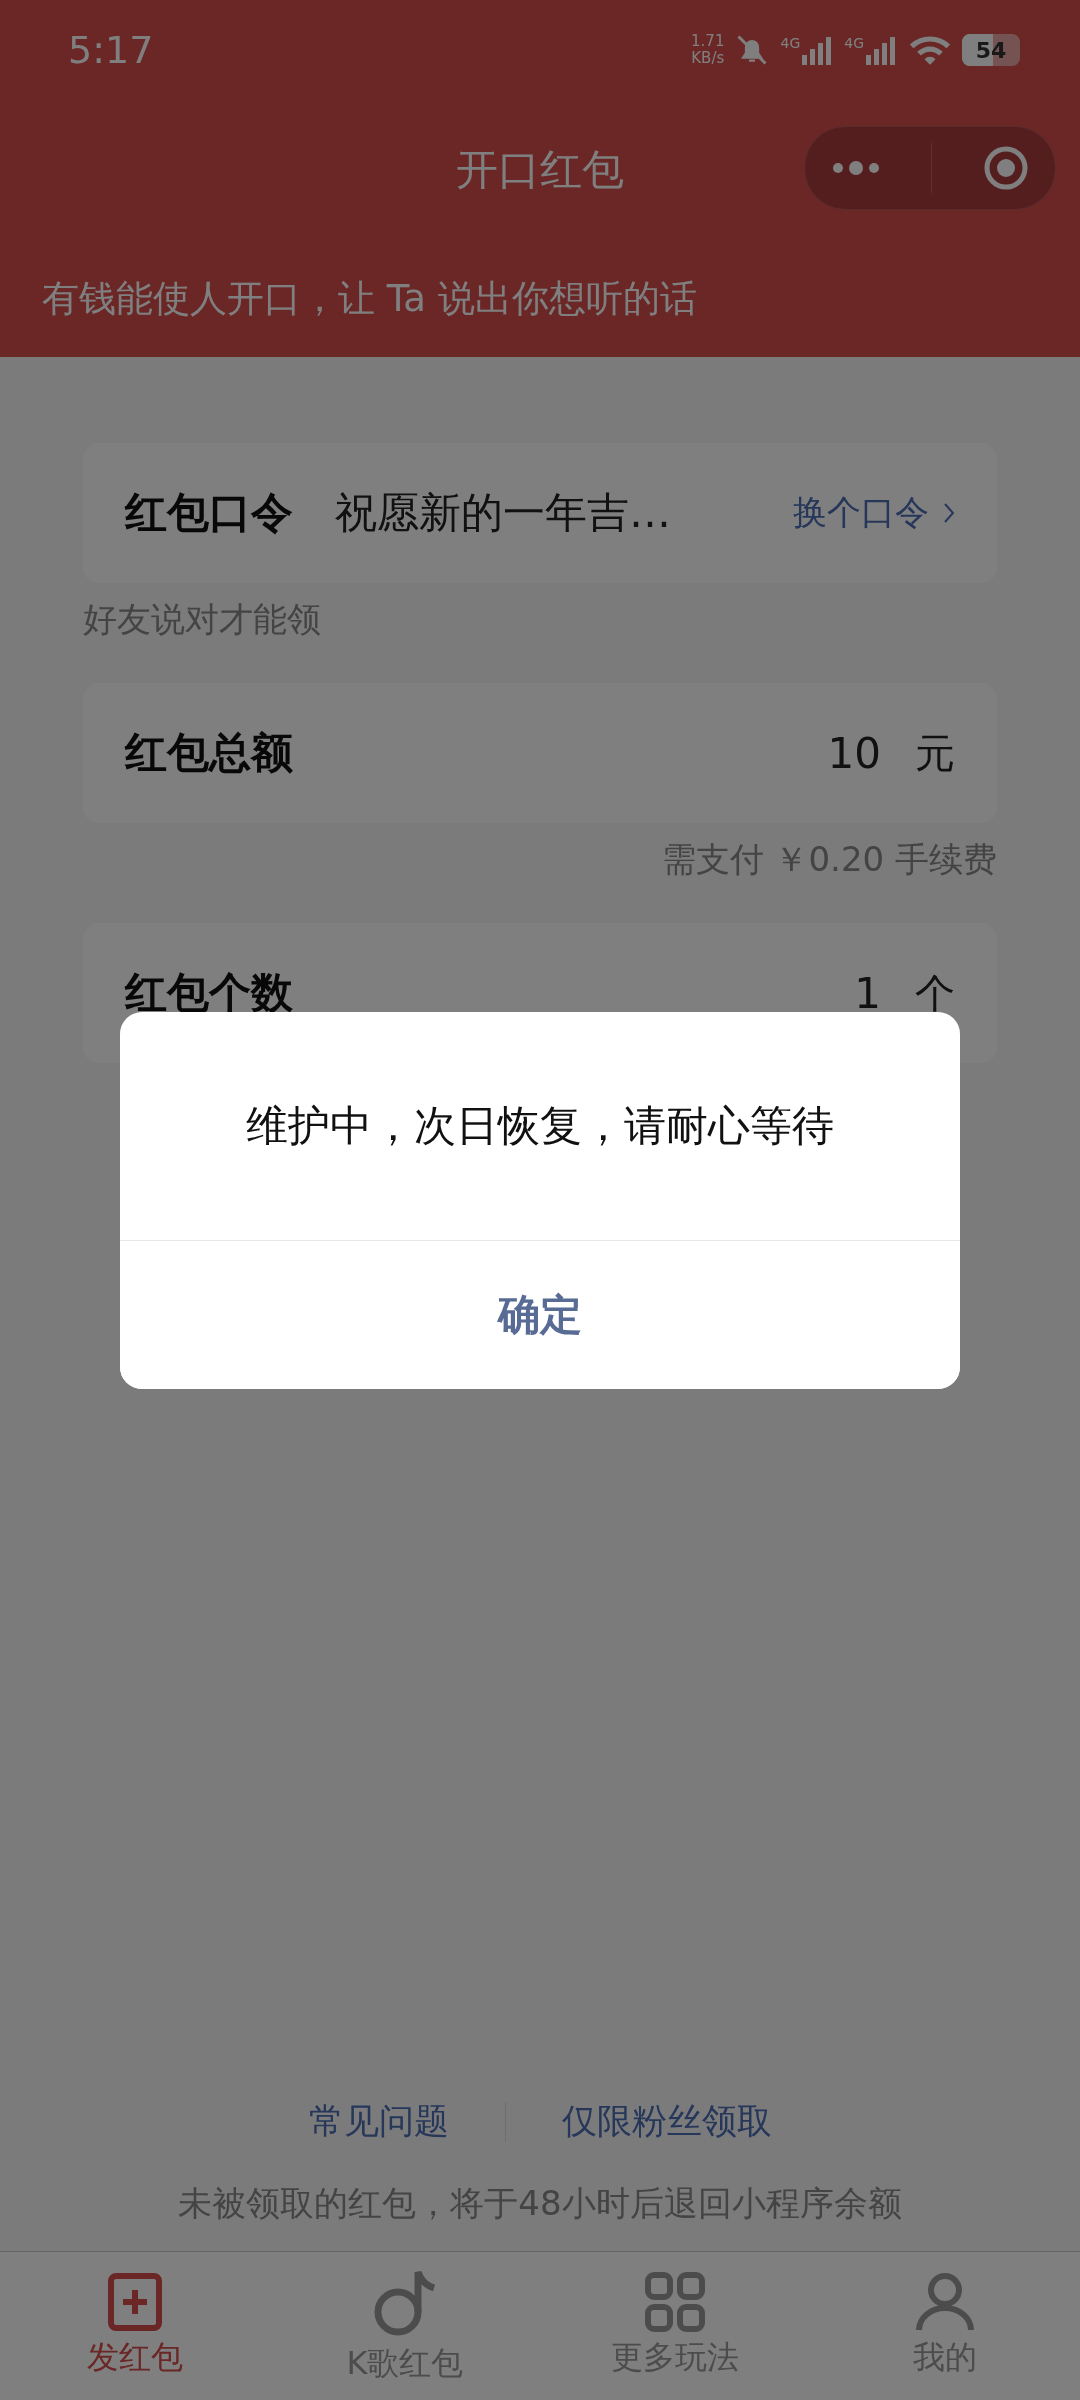  Describe the element at coordinates (854, 753) in the screenshot. I see `field-value: 10` at that location.